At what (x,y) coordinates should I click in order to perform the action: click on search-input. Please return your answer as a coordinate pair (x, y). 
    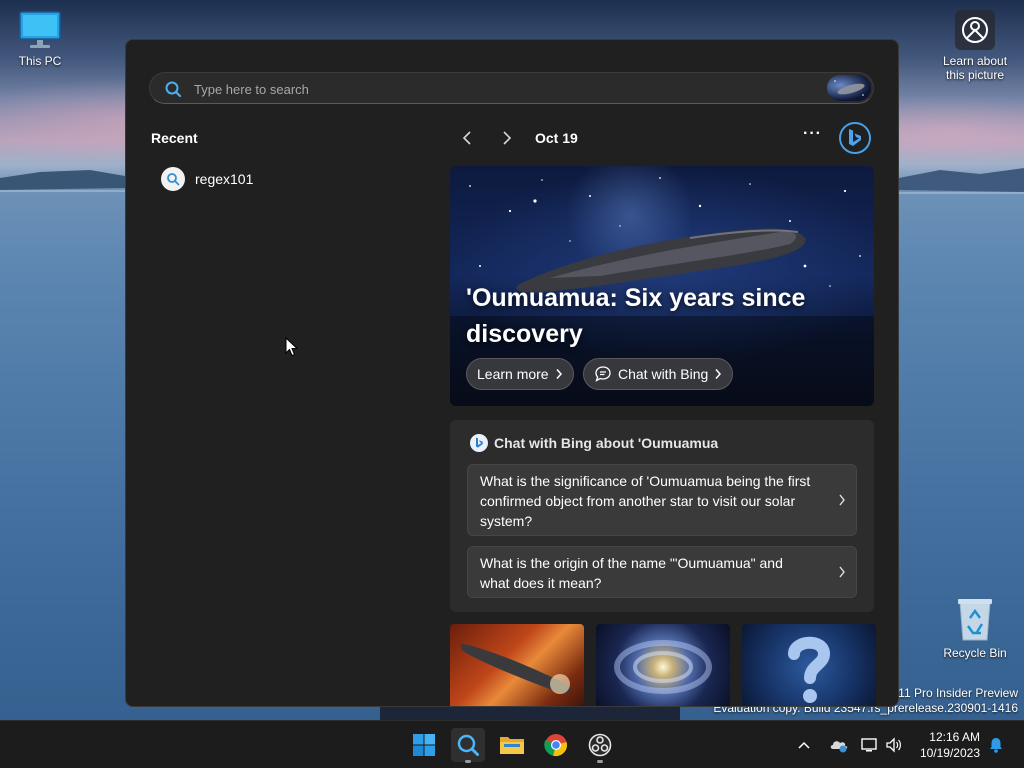
    Looking at the image, I should click on (494, 89).